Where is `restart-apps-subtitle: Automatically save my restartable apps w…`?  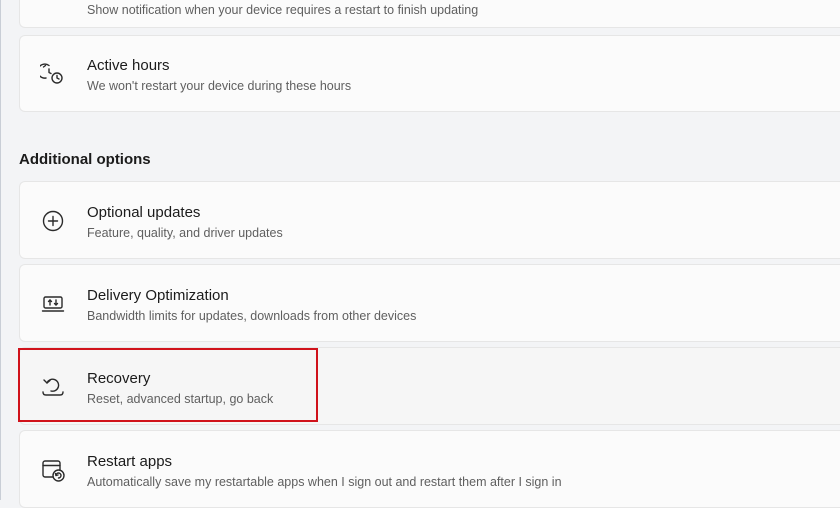 restart-apps-subtitle: Automatically save my restartable apps w… is located at coordinates (324, 482).